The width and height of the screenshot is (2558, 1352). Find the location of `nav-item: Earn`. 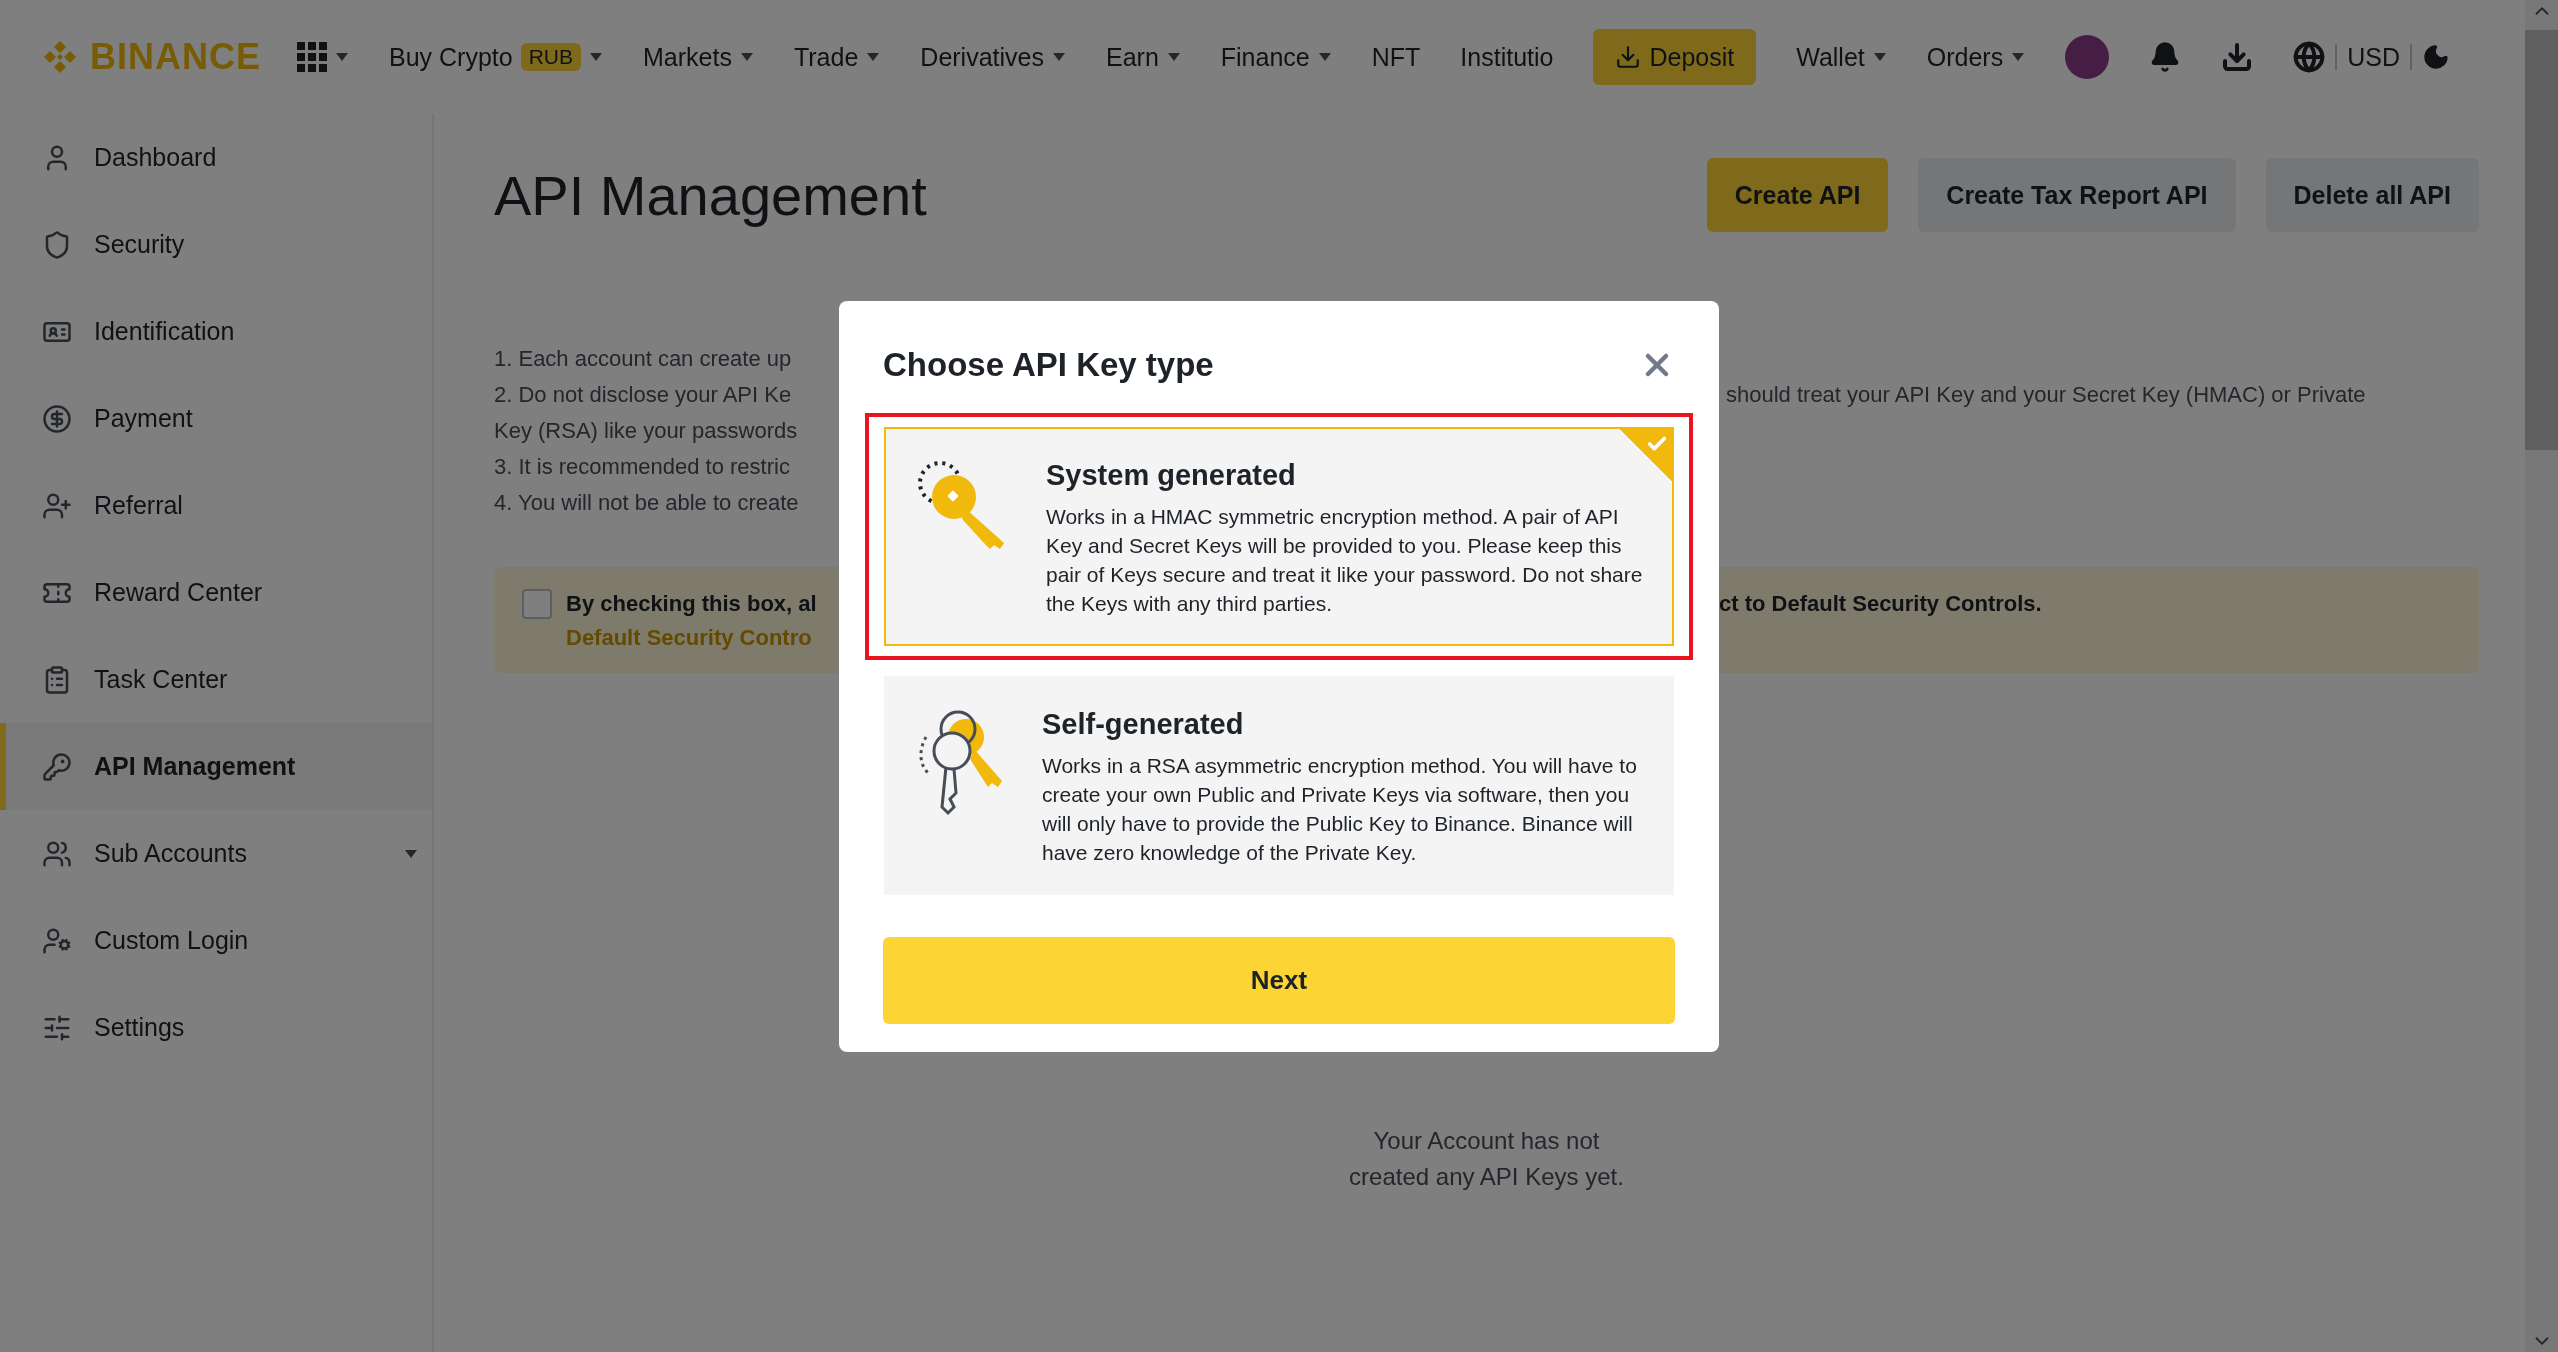

nav-item: Earn is located at coordinates (1143, 57).